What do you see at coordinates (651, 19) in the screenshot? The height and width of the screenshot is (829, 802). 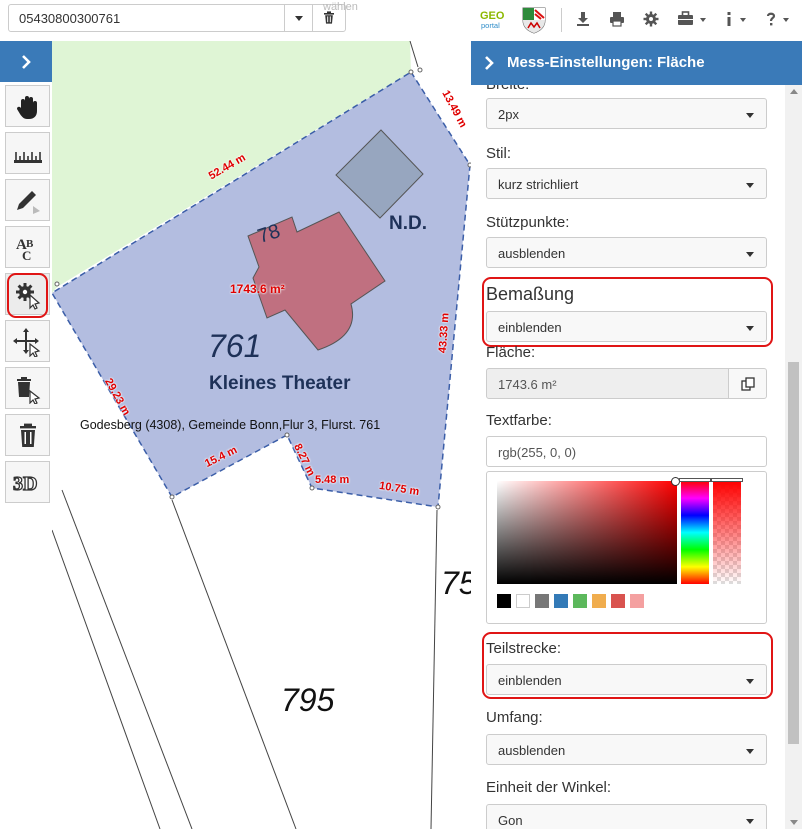 I see `gear-icon` at bounding box center [651, 19].